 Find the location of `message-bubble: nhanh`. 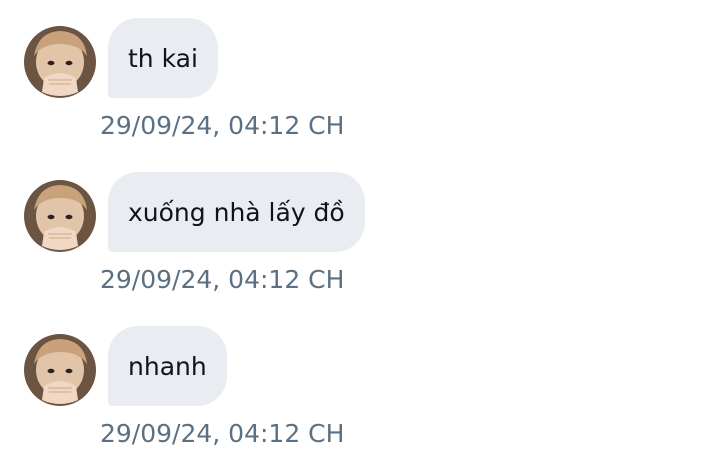

message-bubble: nhanh is located at coordinates (167, 366).